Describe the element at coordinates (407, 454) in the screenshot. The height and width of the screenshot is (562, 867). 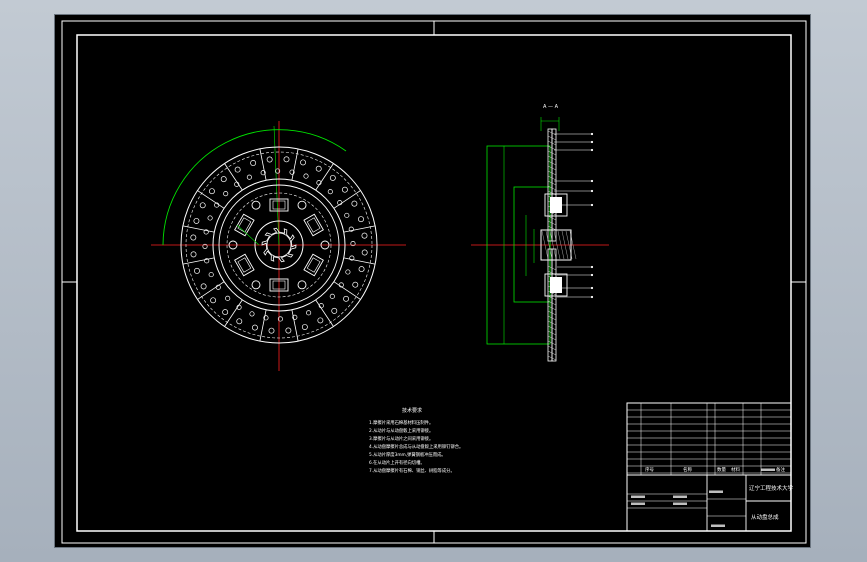
I see `tech-req-item-5: 5.从动片厚度3mm,弹簧钢板冲压而成。` at that location.